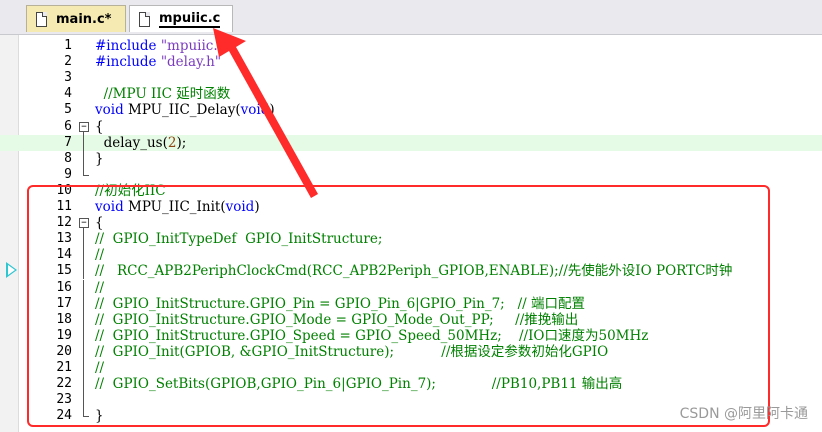 The height and width of the screenshot is (432, 822). I want to click on code-token: {, so click(99, 223).